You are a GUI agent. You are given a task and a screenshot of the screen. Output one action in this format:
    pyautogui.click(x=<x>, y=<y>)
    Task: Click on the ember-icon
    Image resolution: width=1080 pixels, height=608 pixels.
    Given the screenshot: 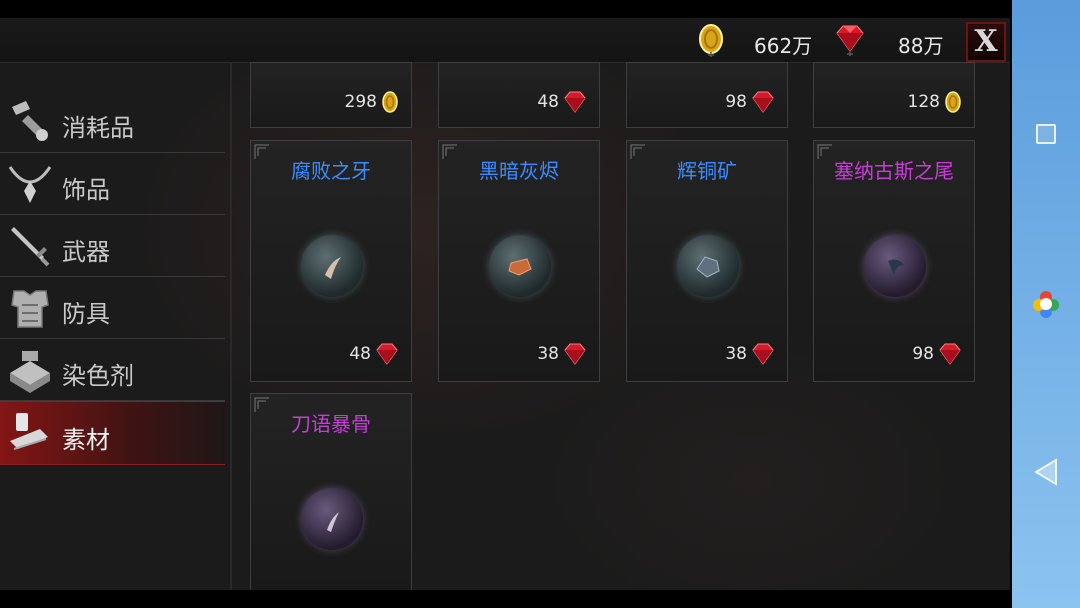 What is the action you would take?
    pyautogui.click(x=520, y=266)
    